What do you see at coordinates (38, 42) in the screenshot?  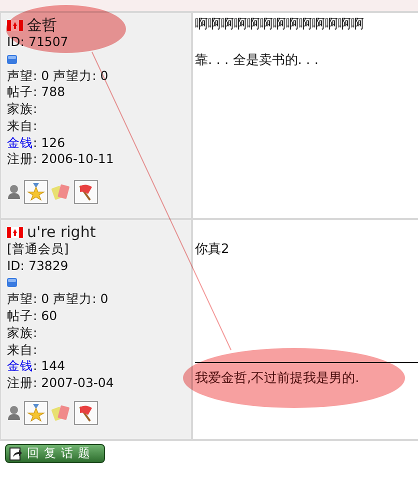 I see `user-id: ID: 71507` at bounding box center [38, 42].